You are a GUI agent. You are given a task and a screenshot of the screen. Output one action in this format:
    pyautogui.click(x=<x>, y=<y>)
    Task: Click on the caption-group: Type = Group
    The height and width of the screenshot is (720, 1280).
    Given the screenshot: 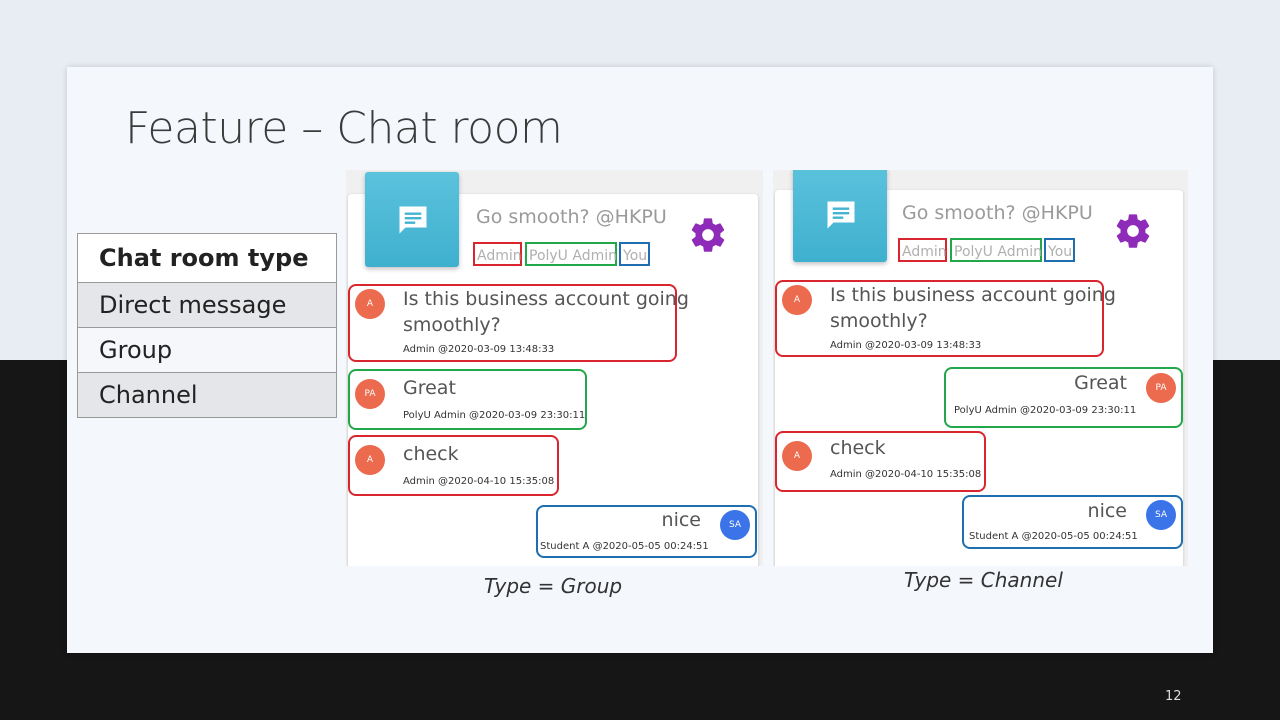 What is the action you would take?
    pyautogui.click(x=553, y=586)
    